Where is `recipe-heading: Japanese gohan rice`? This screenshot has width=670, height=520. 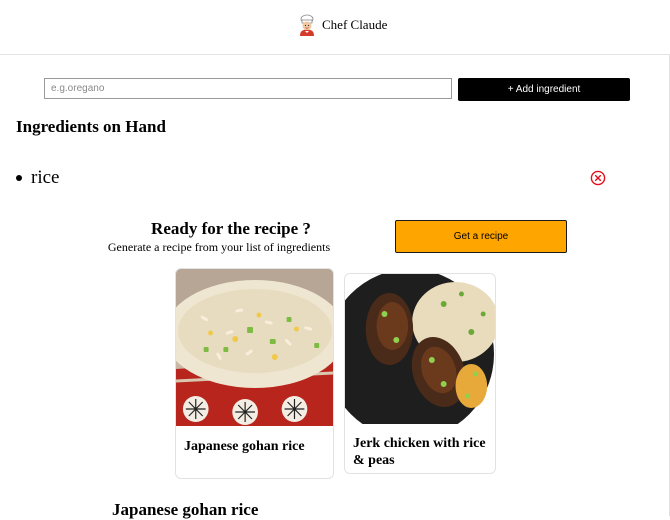
recipe-heading: Japanese gohan rice is located at coordinates (185, 509).